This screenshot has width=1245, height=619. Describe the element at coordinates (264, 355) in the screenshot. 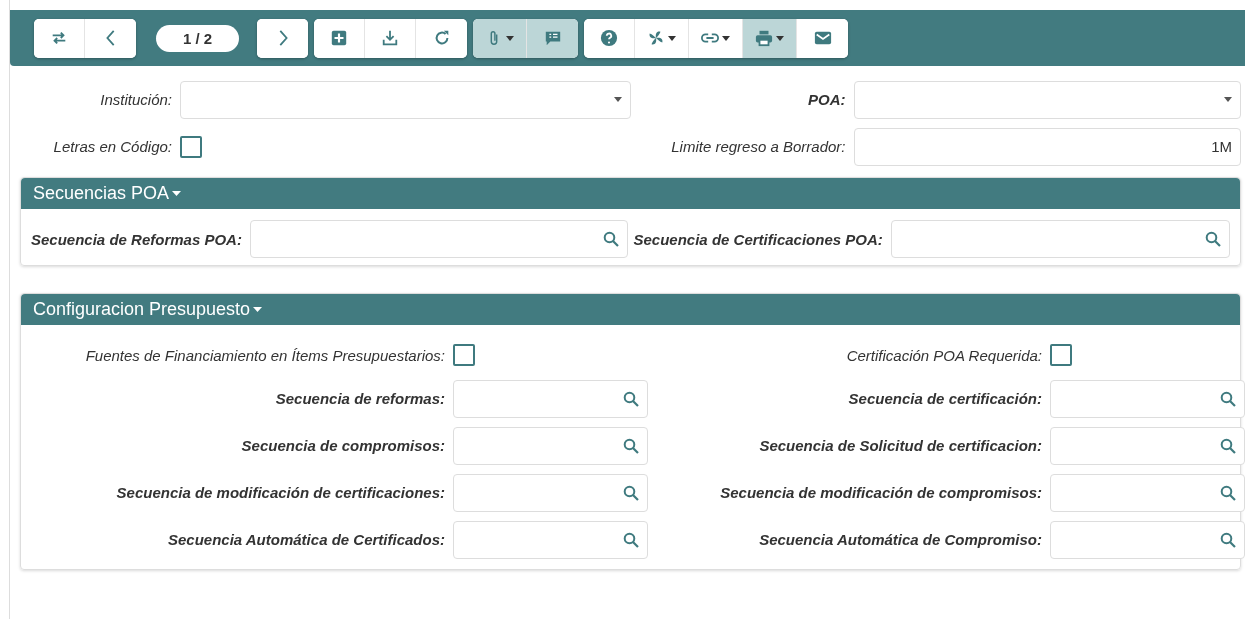

I see `field-label: Fuentes de Financiamiento en Ítems Presupuestarios:` at that location.